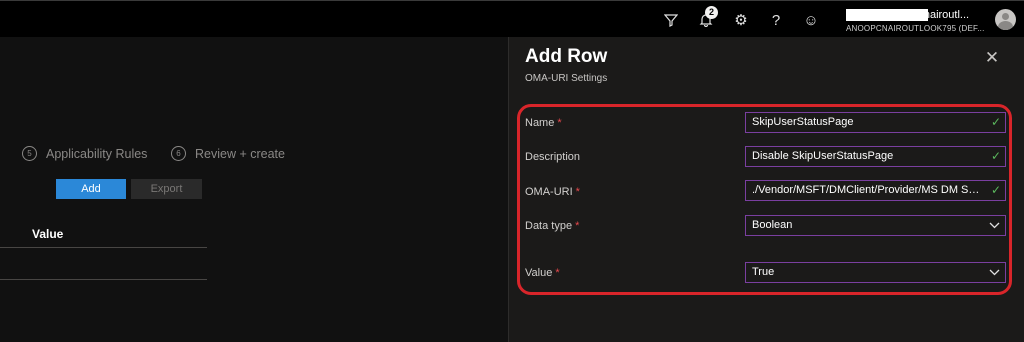  Describe the element at coordinates (566, 78) in the screenshot. I see `panel-subtitle: OMA-URI Settings` at that location.